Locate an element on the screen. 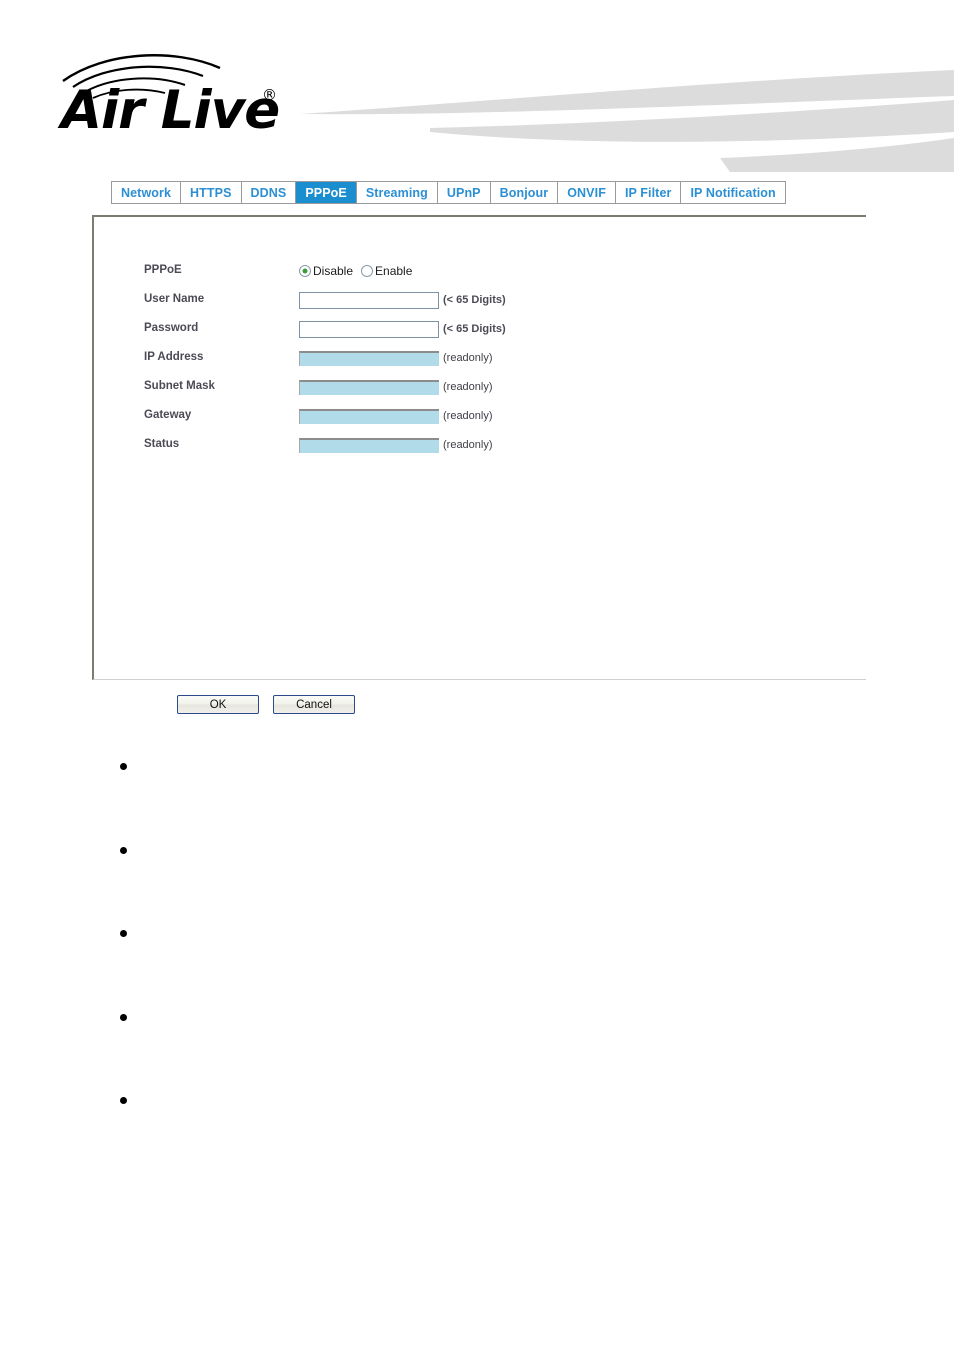  tab-ip-notification: IP Notification is located at coordinates (733, 192).